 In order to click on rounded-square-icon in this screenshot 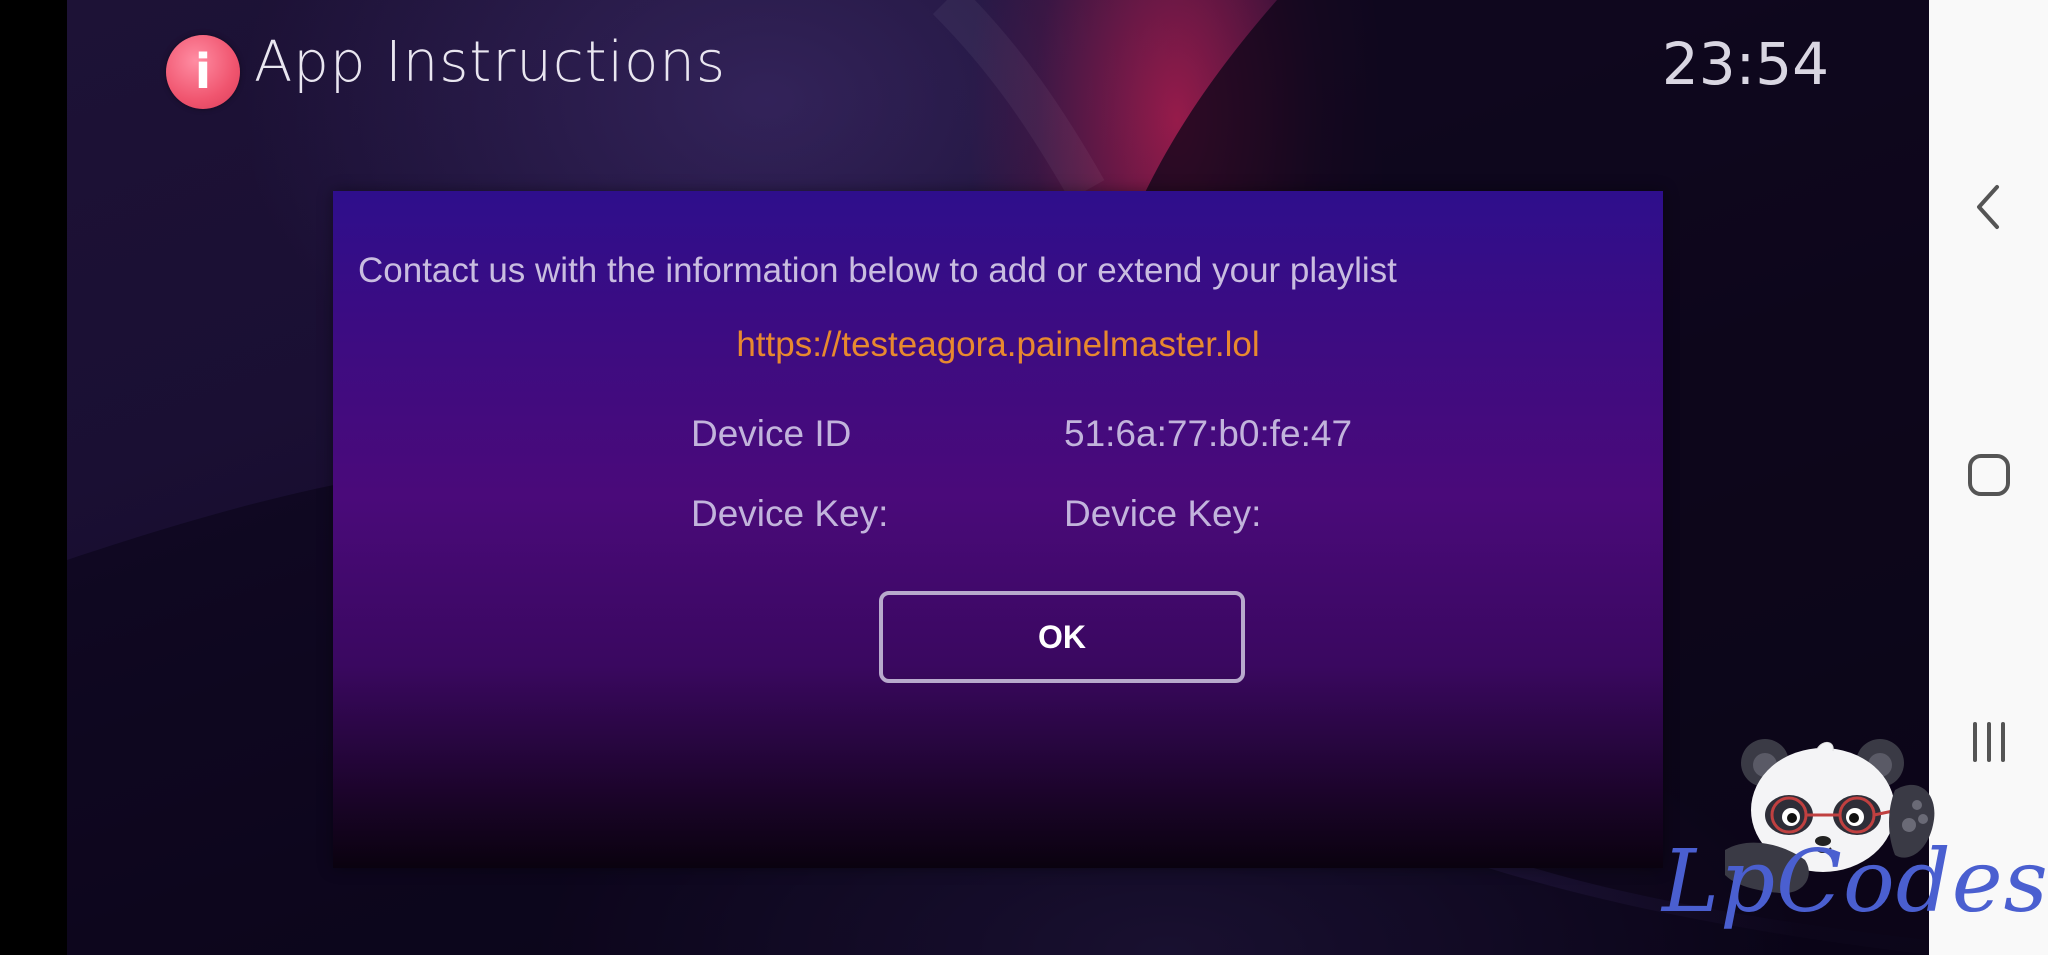, I will do `click(1988, 475)`.